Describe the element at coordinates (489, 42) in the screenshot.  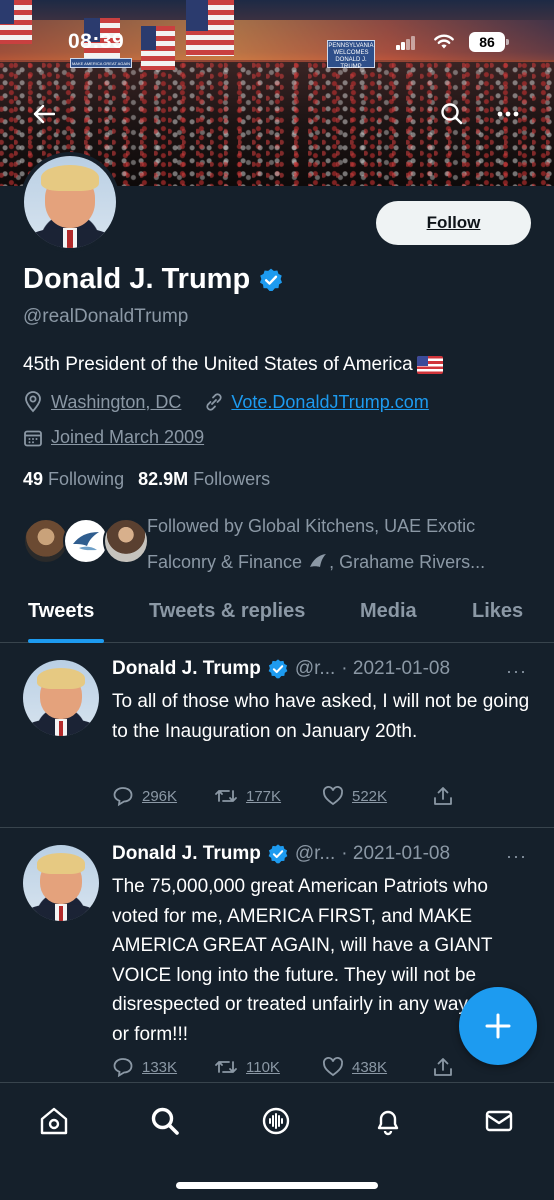
I see `battery-indicator: 86` at that location.